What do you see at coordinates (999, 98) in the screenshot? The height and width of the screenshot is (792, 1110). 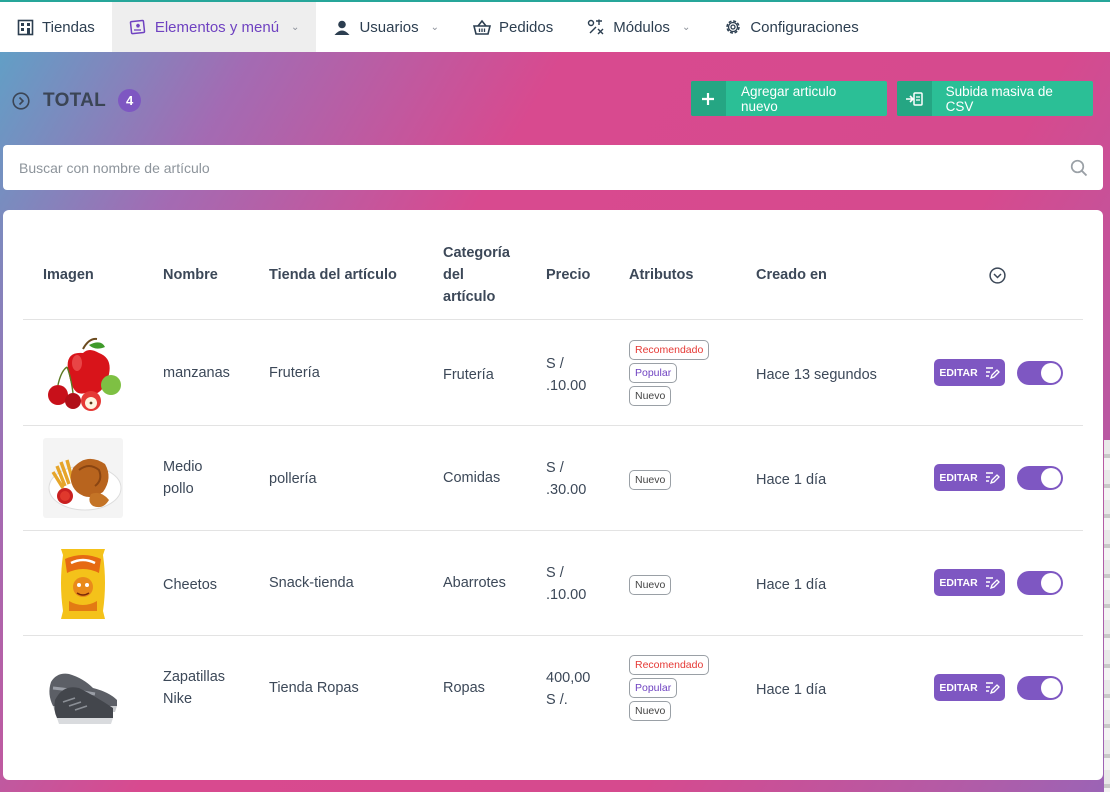 I see `csv-upload-label: Subida masiva de CSV` at bounding box center [999, 98].